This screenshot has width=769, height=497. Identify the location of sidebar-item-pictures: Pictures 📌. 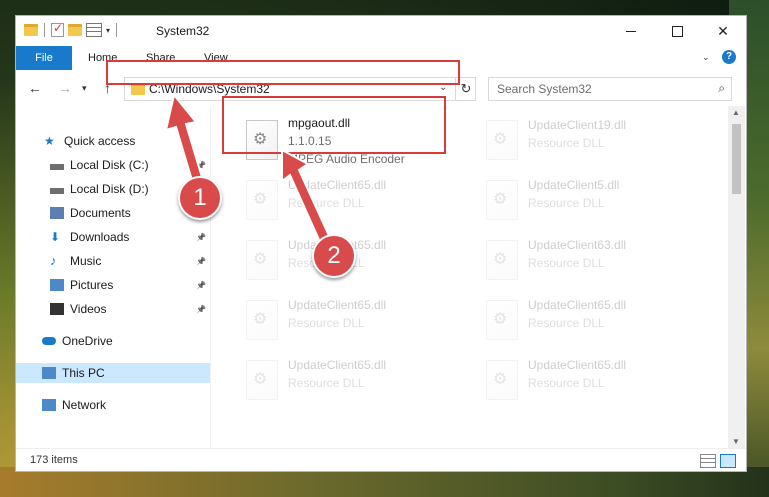
(113, 285).